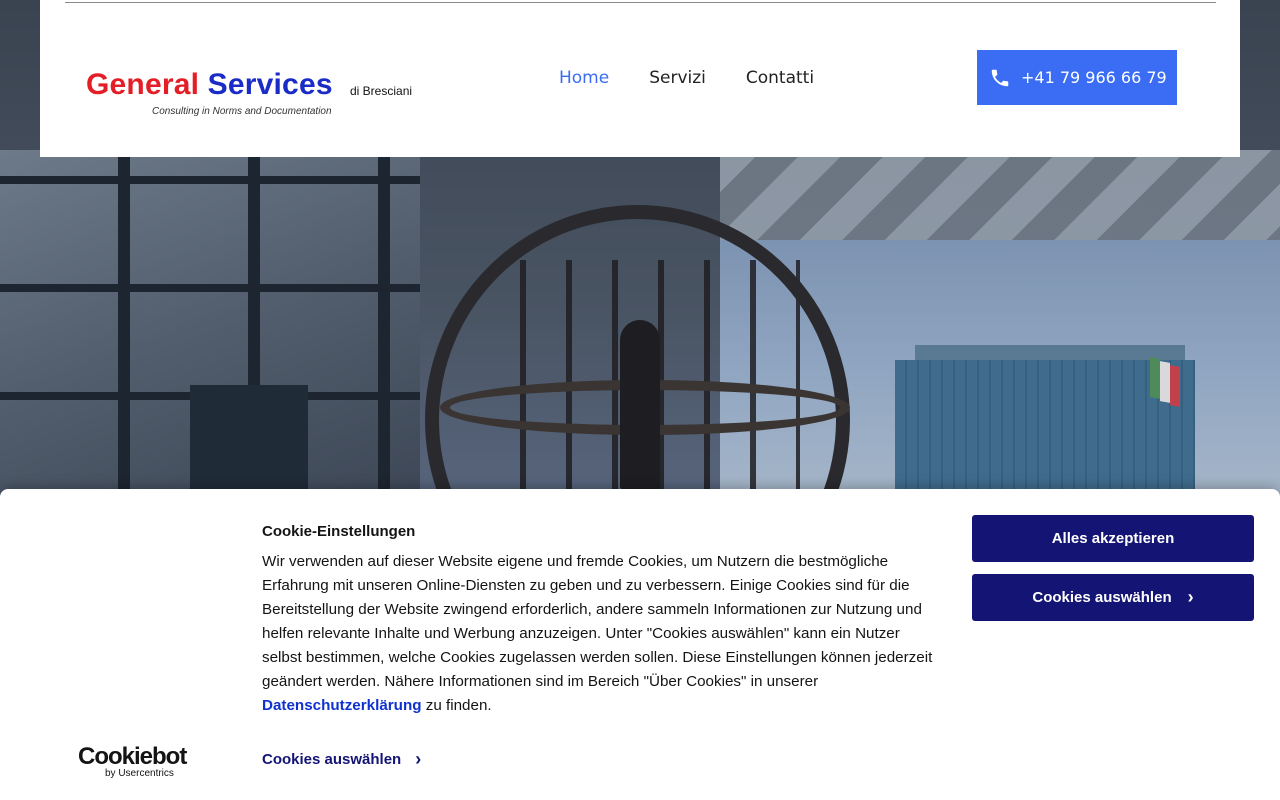 Image resolution: width=1280 pixels, height=800 pixels. Describe the element at coordinates (1102, 597) in the screenshot. I see `select-cookies-label: Cookies auswählen` at that location.